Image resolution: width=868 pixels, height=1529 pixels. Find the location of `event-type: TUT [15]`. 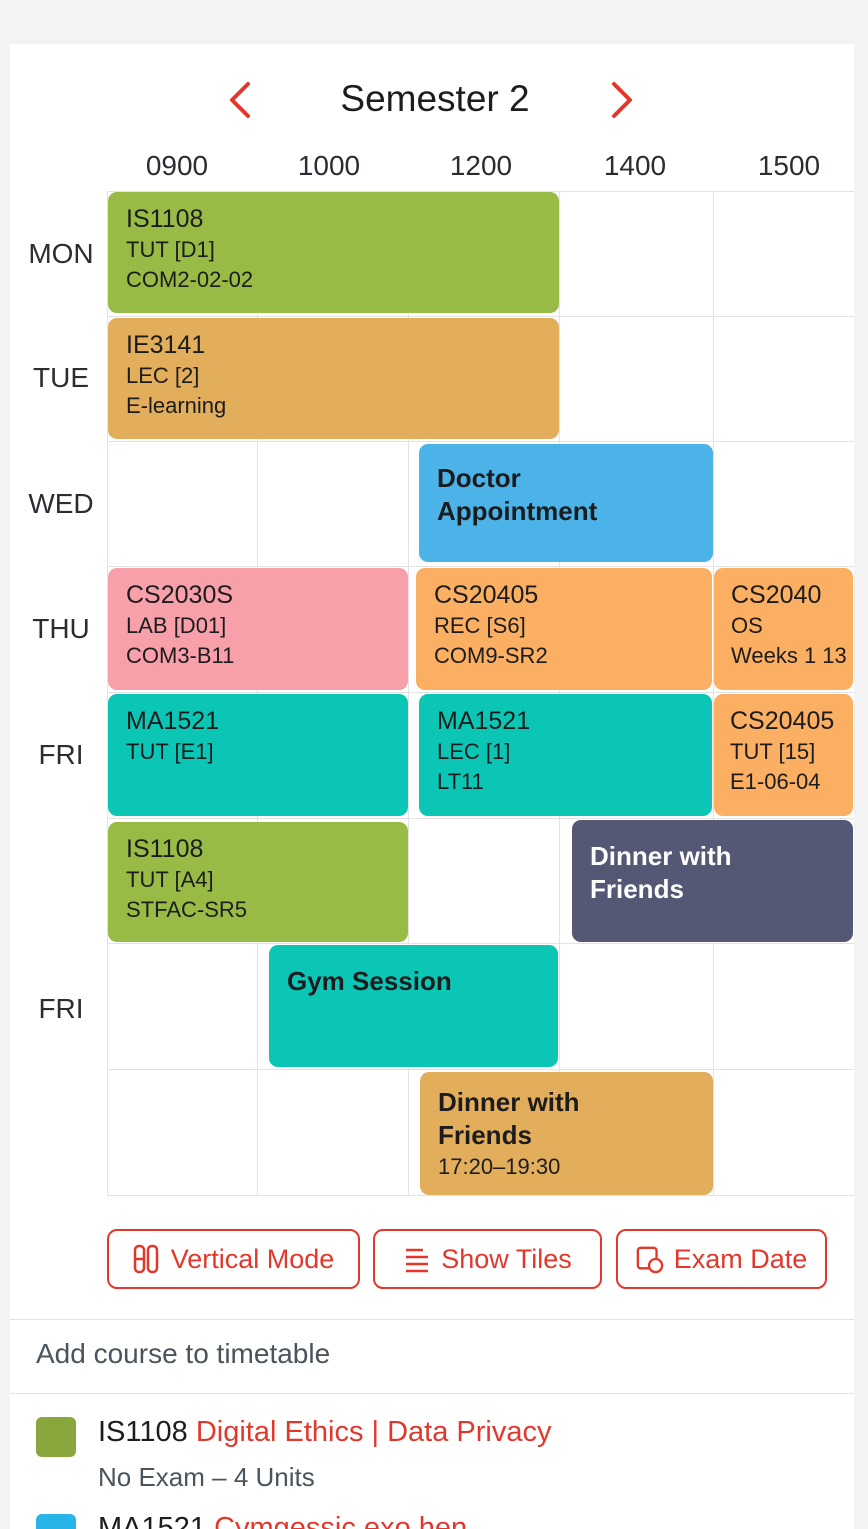

event-type: TUT [15] is located at coordinates (773, 751).